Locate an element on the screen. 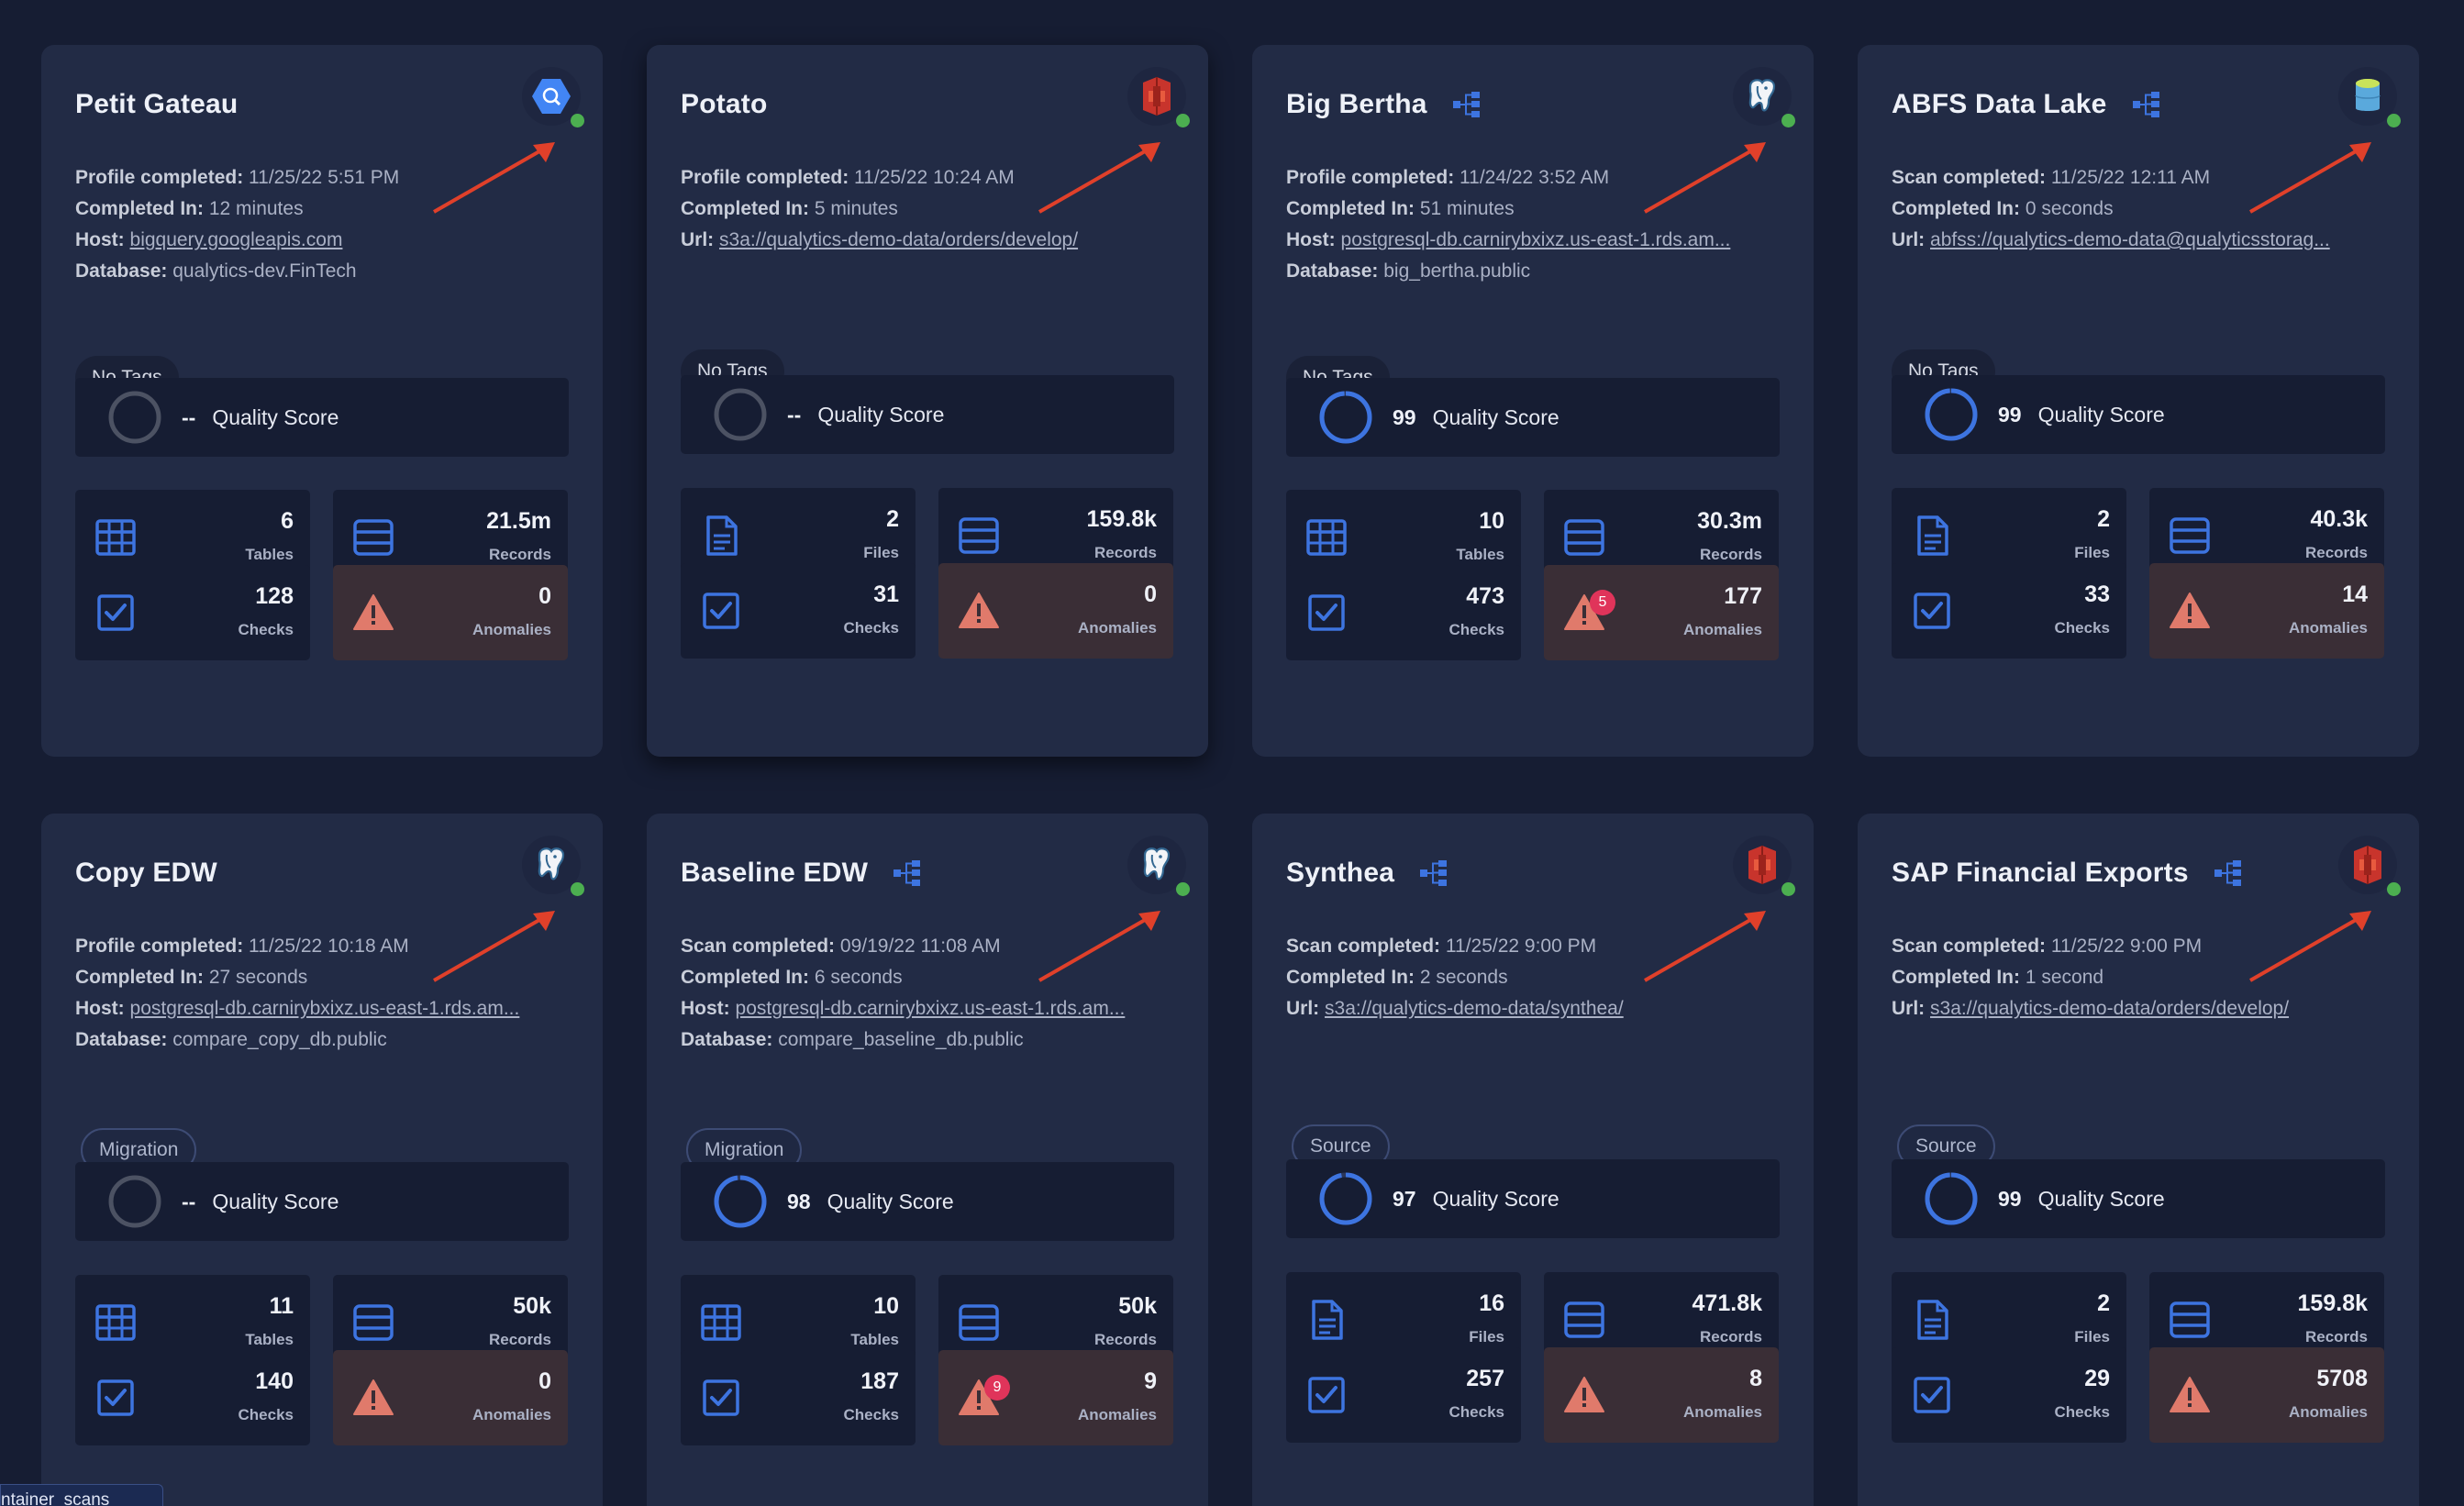 The image size is (2464, 1506). metric-value: 159.8k is located at coordinates (2332, 1303).